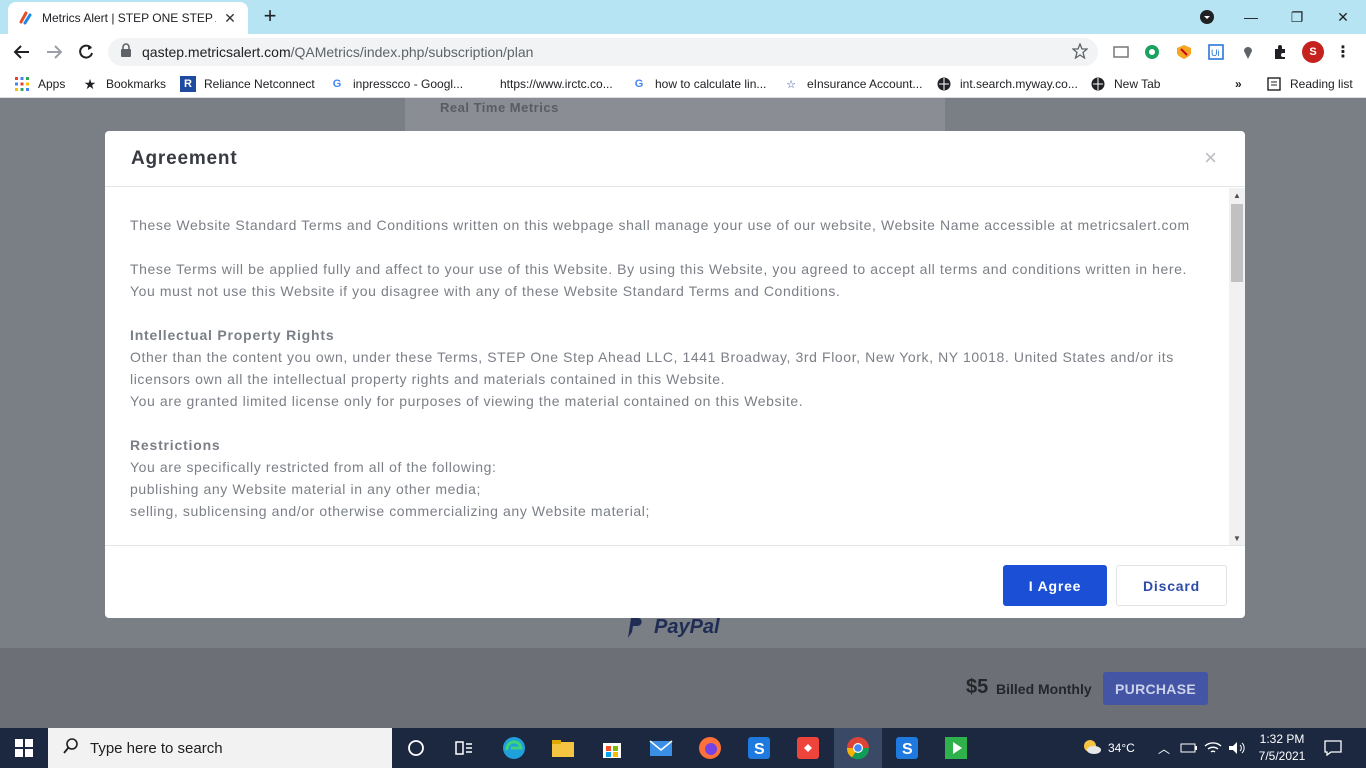 Image resolution: width=1366 pixels, height=768 pixels. I want to click on scroll-thumb, so click(1237, 243).